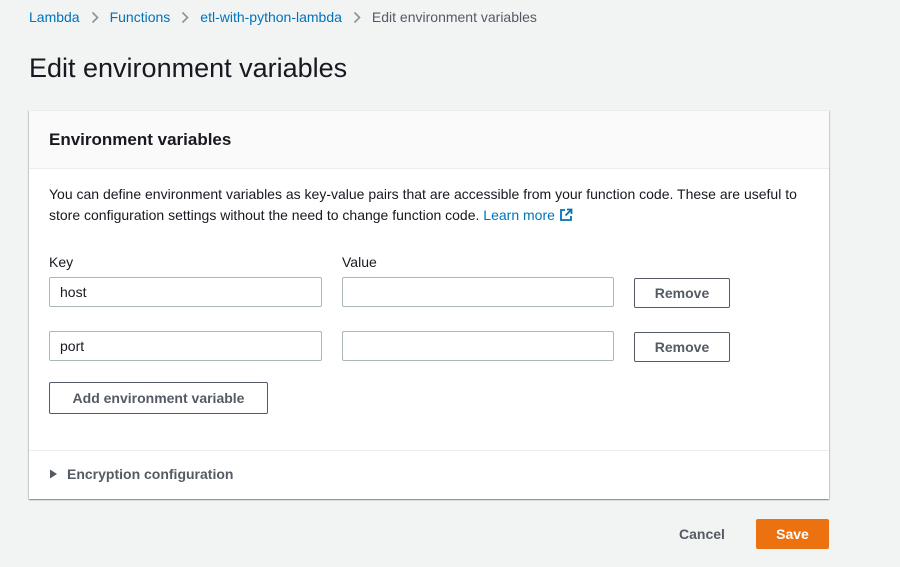 The width and height of the screenshot is (900, 567). Describe the element at coordinates (140, 17) in the screenshot. I see `breadcrumb-functions: Functions` at that location.